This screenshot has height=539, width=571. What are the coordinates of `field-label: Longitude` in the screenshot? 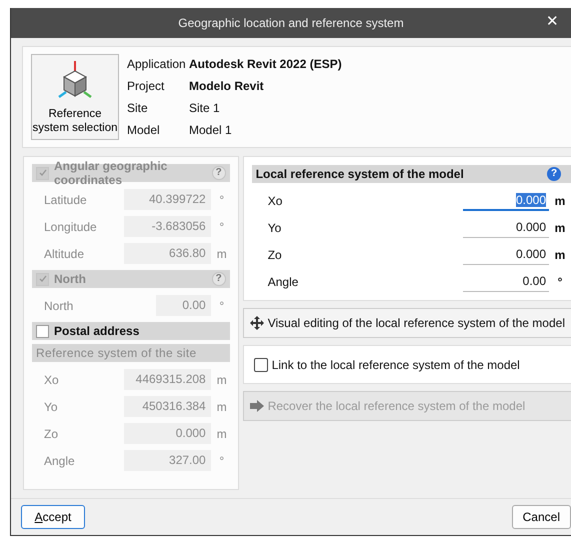 It's located at (71, 227).